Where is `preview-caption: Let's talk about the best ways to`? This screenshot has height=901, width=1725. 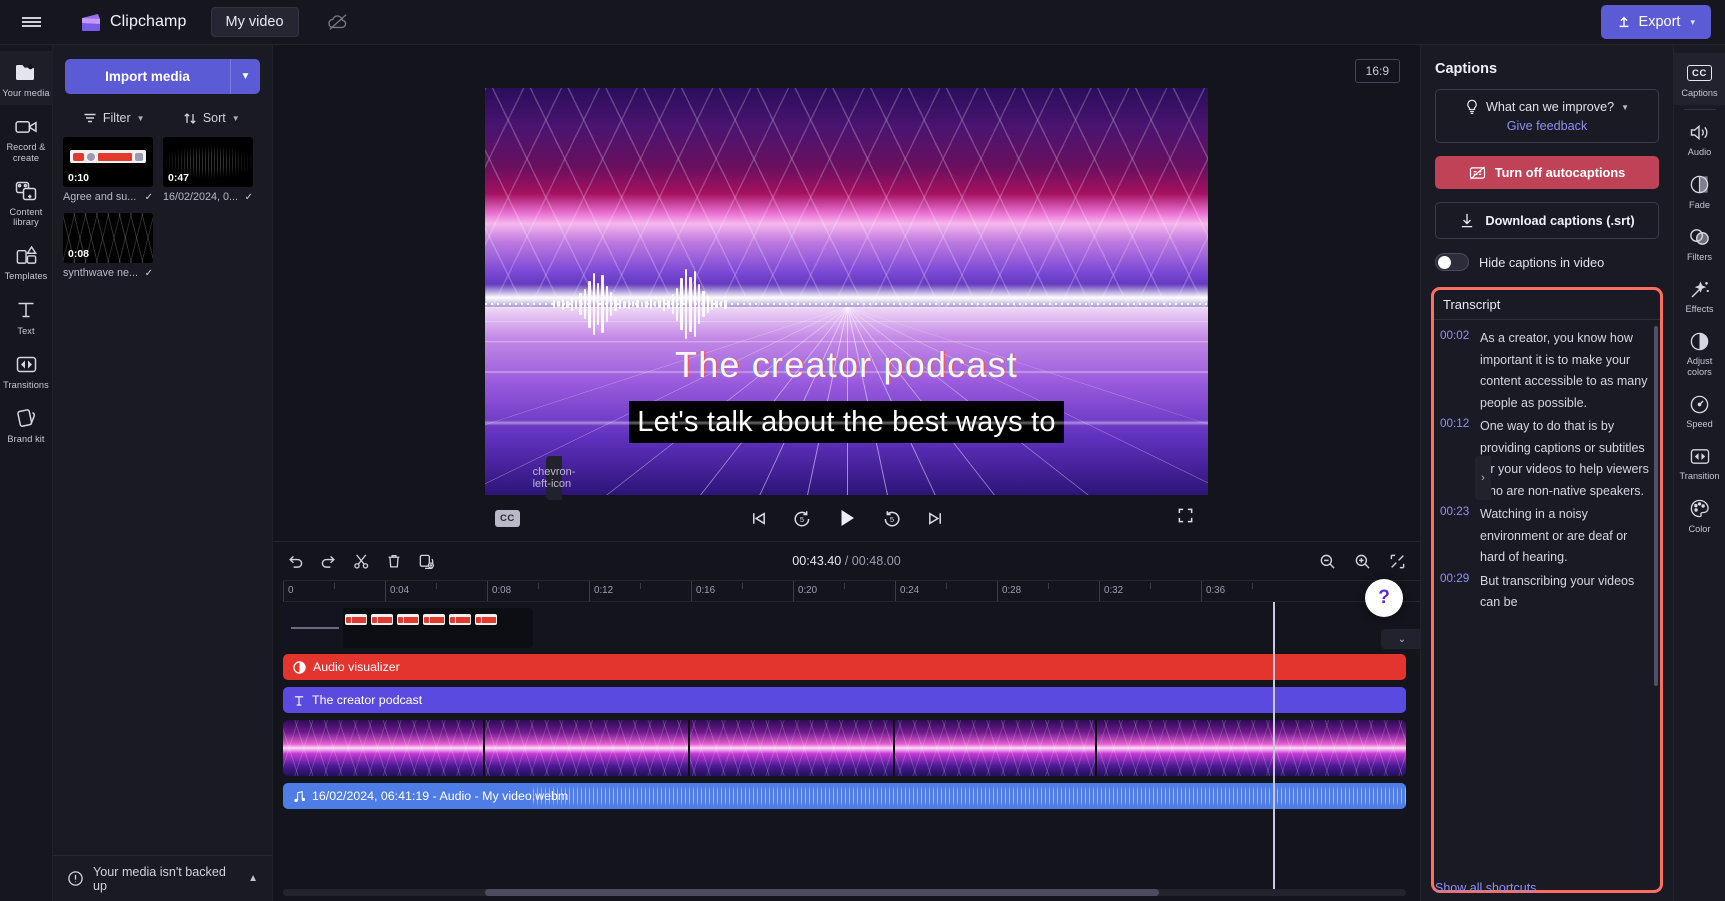 preview-caption: Let's talk about the best ways to is located at coordinates (846, 421).